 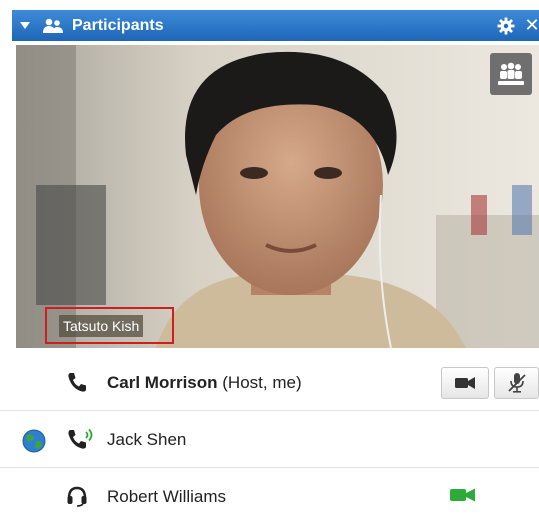 I want to click on close-icon: ✕, so click(x=531, y=25).